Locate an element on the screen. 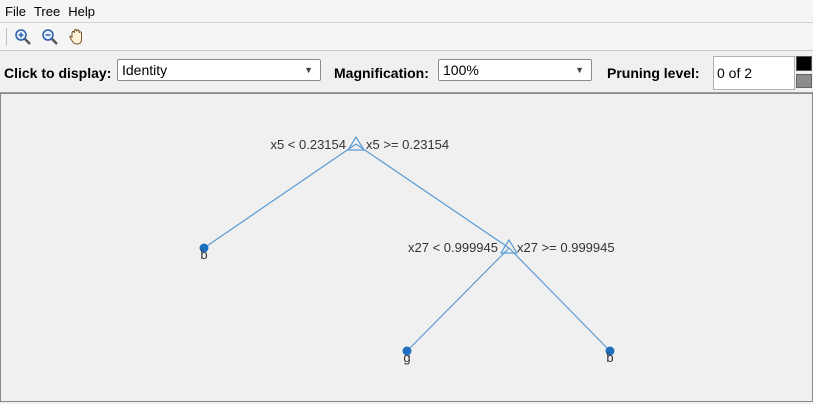  menu-bar: File Tree Help is located at coordinates (406, 11).